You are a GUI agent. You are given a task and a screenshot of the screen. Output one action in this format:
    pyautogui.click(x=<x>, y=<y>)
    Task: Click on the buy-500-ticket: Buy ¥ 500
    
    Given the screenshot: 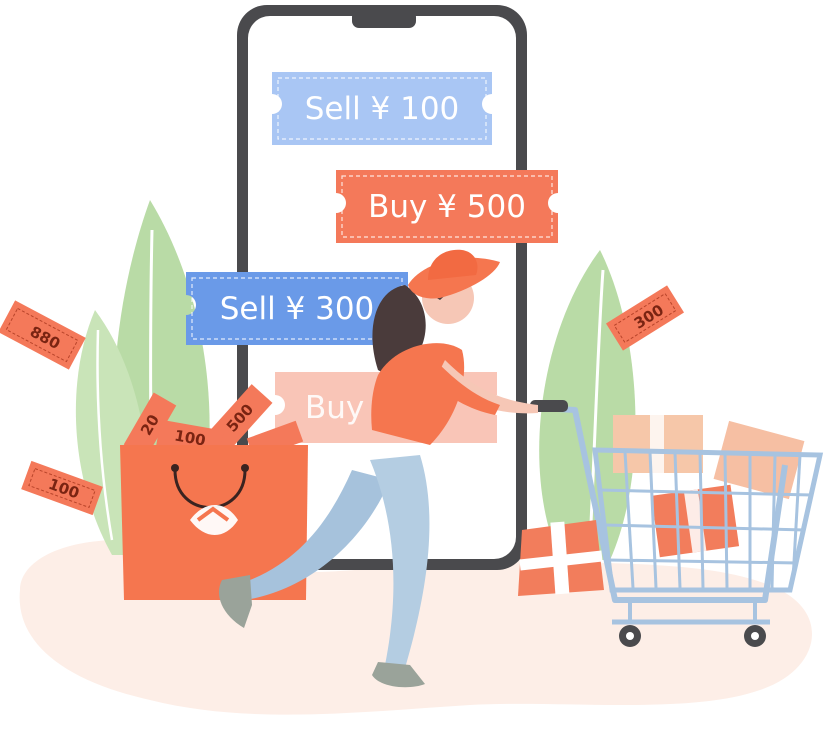 What is the action you would take?
    pyautogui.click(x=447, y=206)
    